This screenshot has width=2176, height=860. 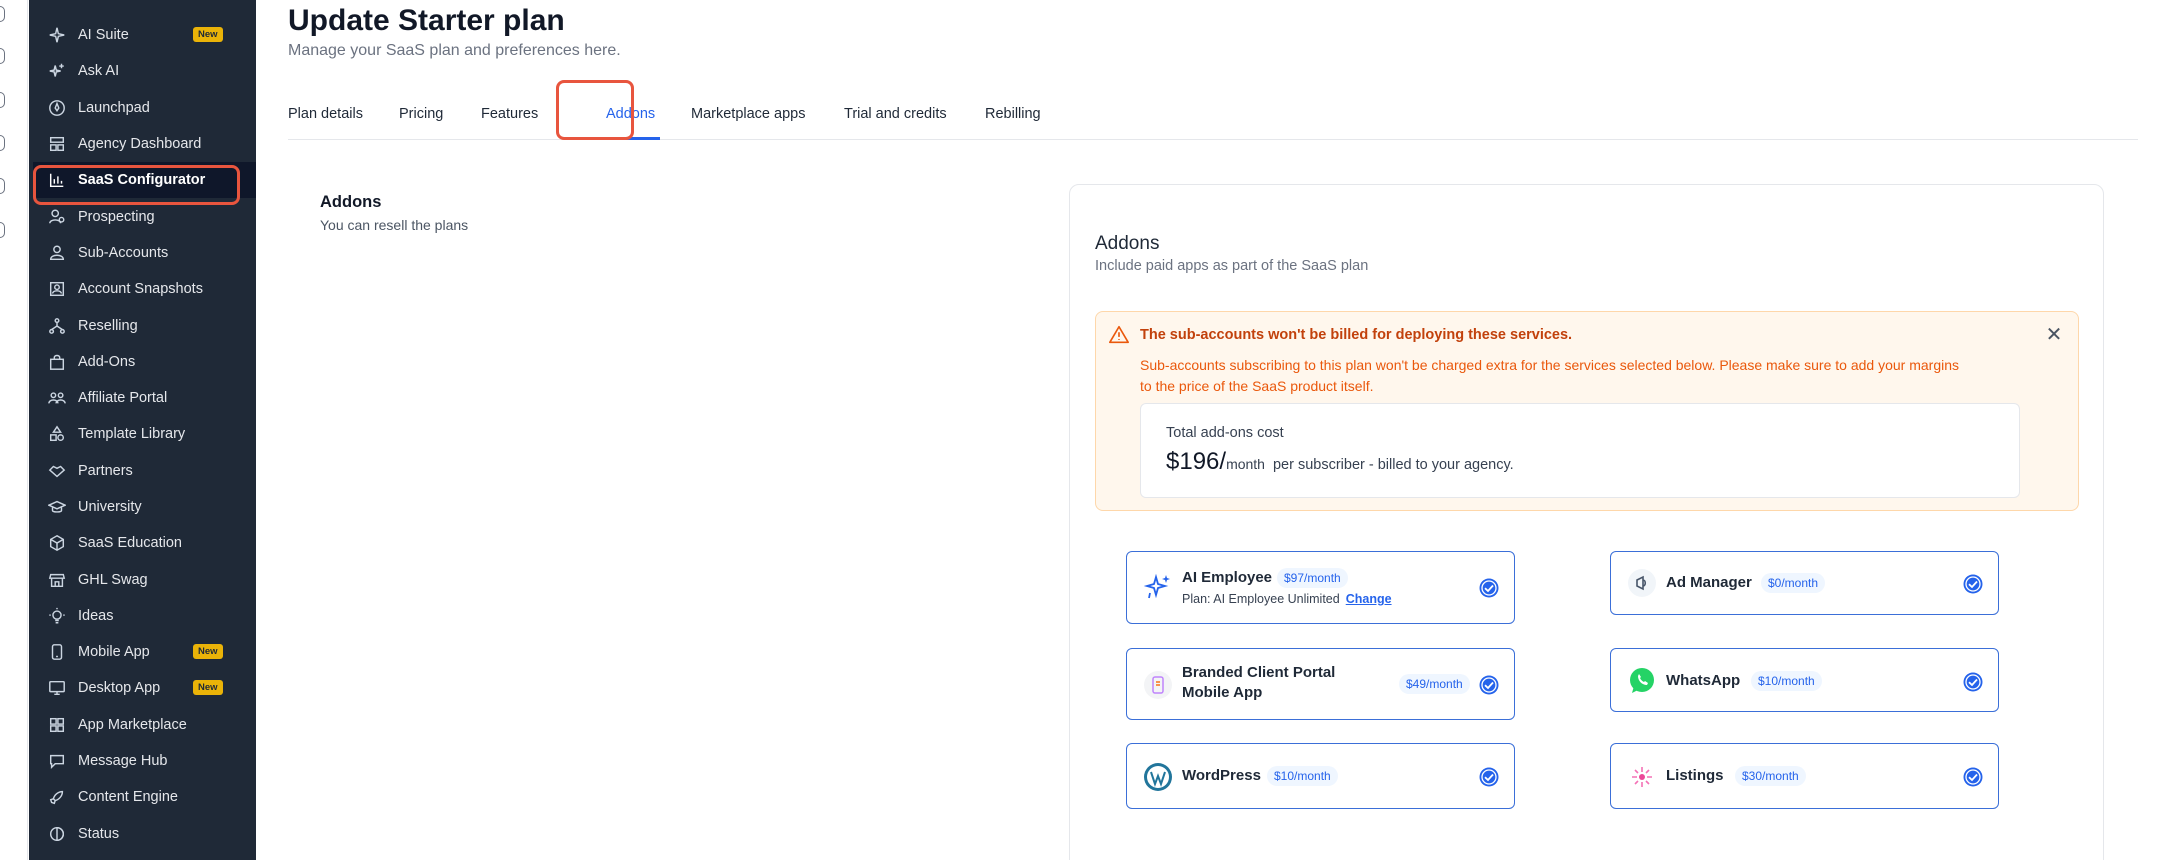 I want to click on sidebar-item-mobile-app: Mobile App New, so click(x=148, y=652).